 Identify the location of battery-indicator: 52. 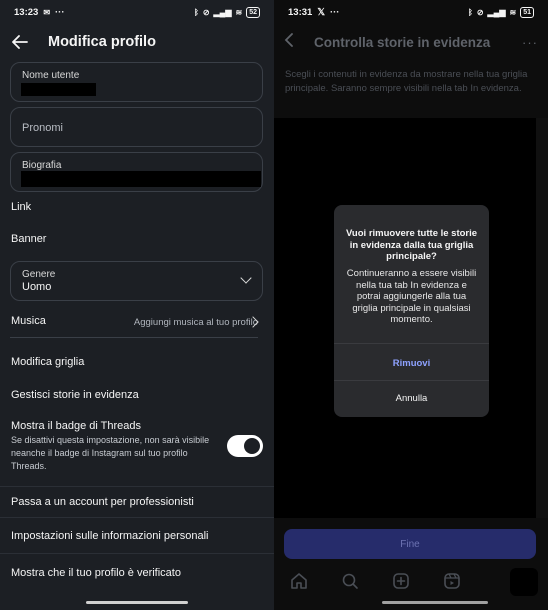
(253, 12).